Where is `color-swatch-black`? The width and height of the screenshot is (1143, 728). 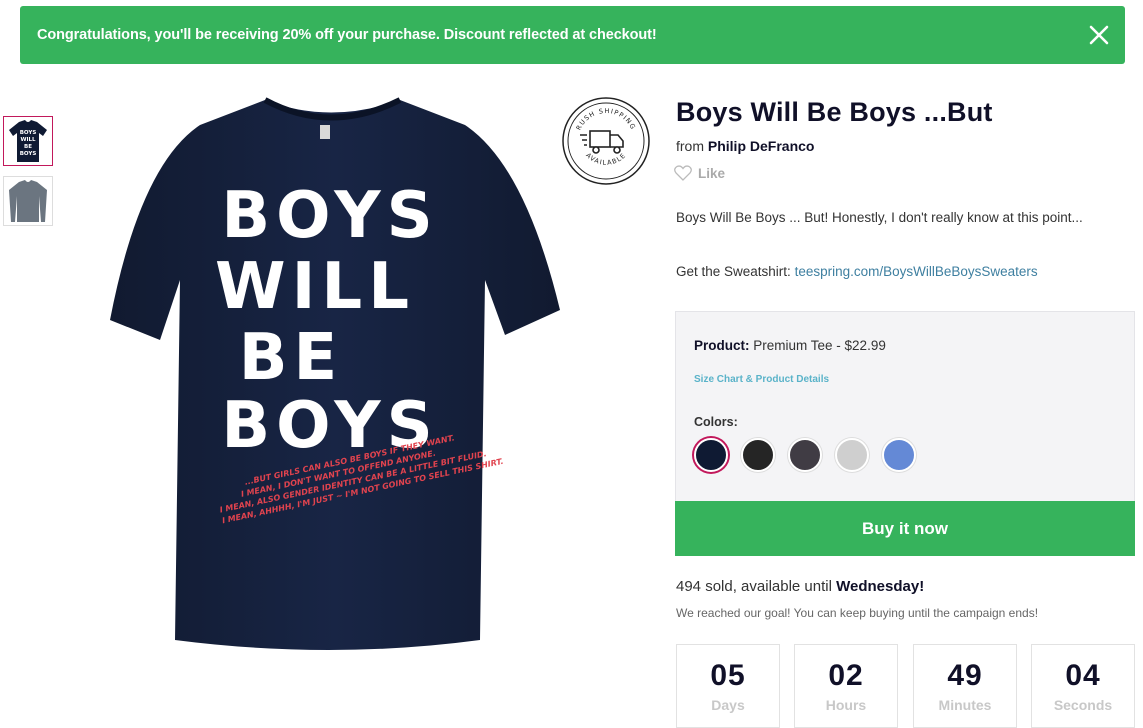
color-swatch-black is located at coordinates (758, 455).